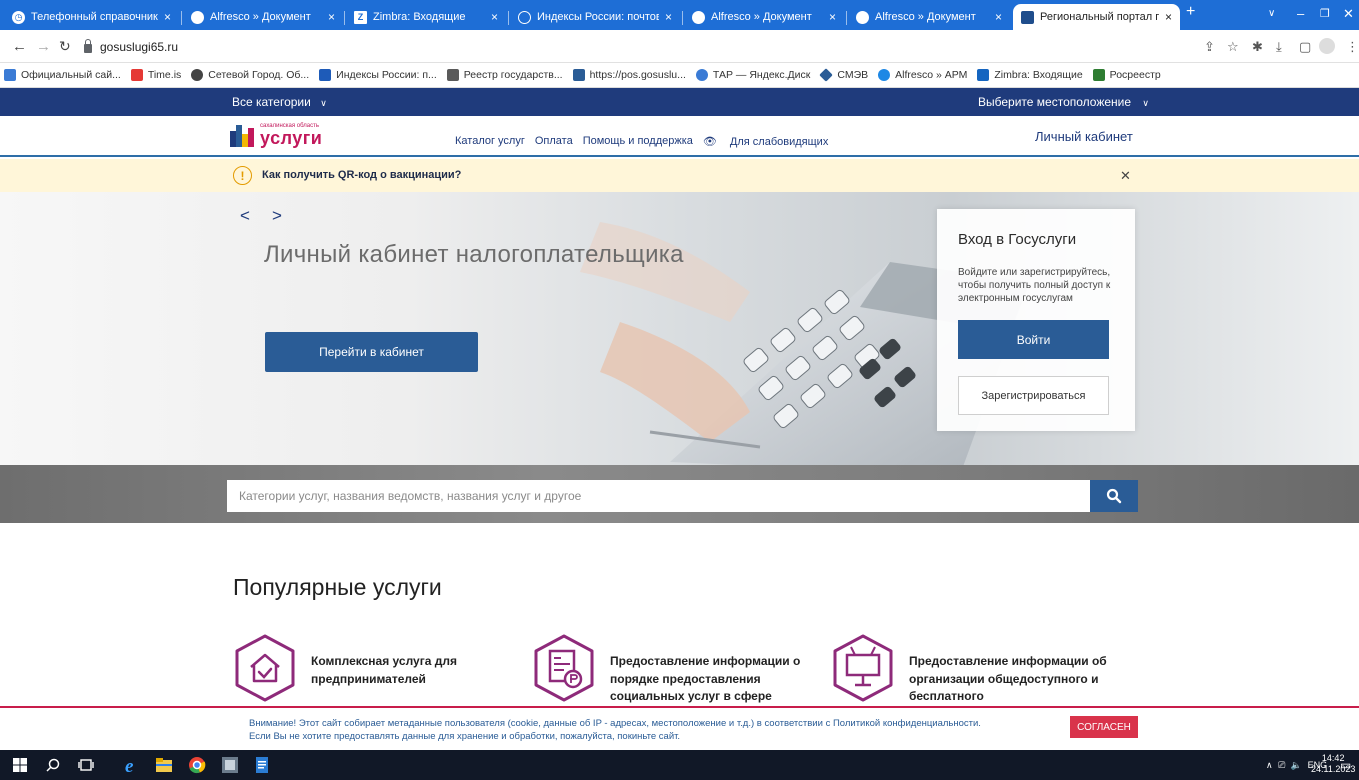 This screenshot has width=1359, height=780. What do you see at coordinates (638, 141) in the screenshot?
I see `nav-help-link: Помощь и поддержка` at bounding box center [638, 141].